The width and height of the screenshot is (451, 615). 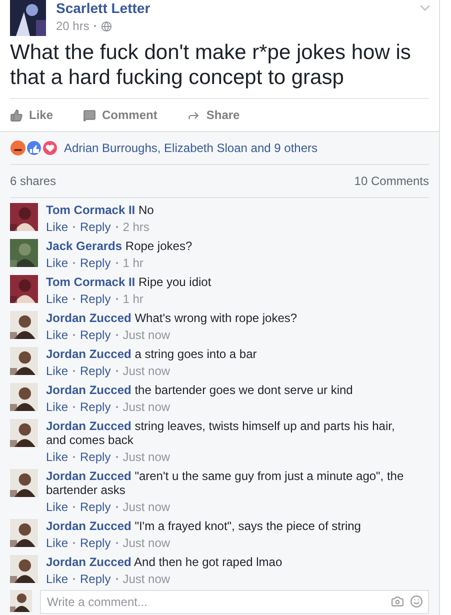 What do you see at coordinates (210, 65) in the screenshot?
I see `post-text: What the fuck don't make r*pe jokes how is that a hard fucking concept to grasp` at bounding box center [210, 65].